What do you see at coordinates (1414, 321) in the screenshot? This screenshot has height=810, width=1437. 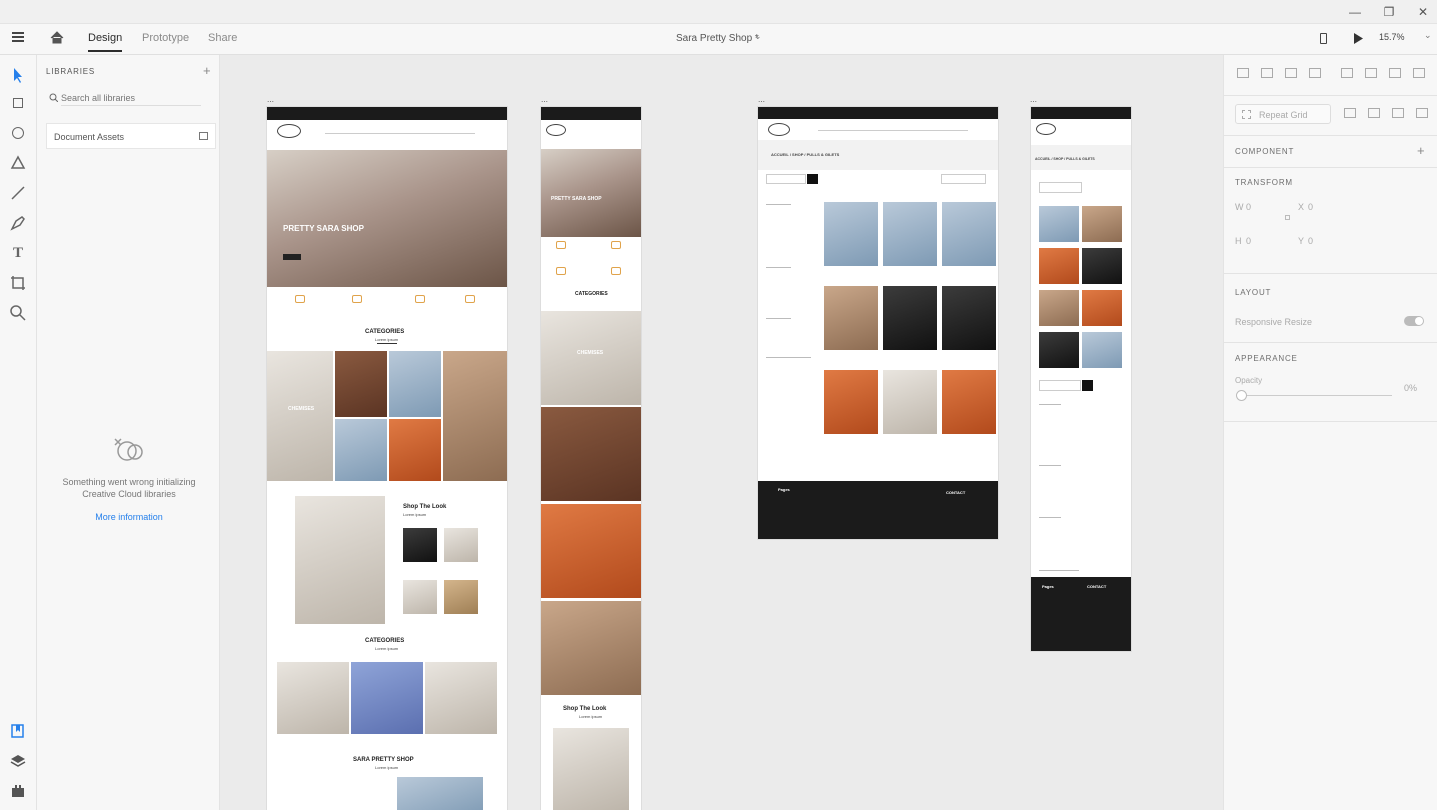 I see `responsive-resize-toggle` at bounding box center [1414, 321].